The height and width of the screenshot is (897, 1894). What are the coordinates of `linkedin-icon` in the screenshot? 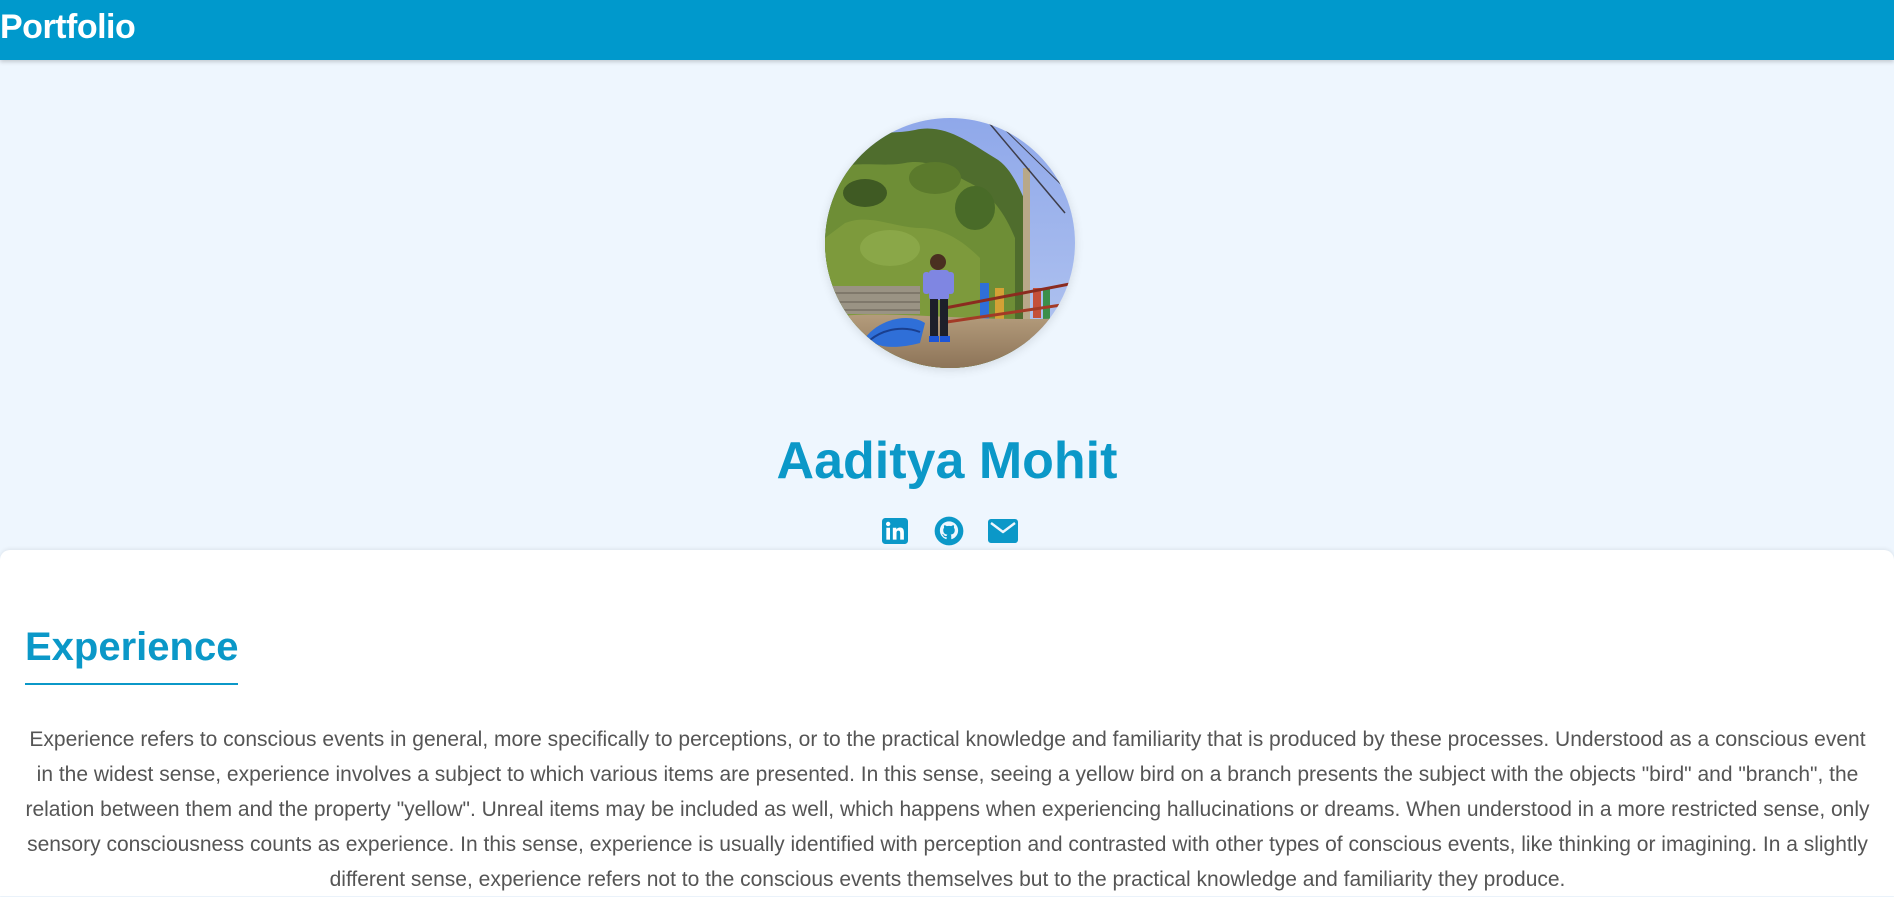 It's located at (895, 531).